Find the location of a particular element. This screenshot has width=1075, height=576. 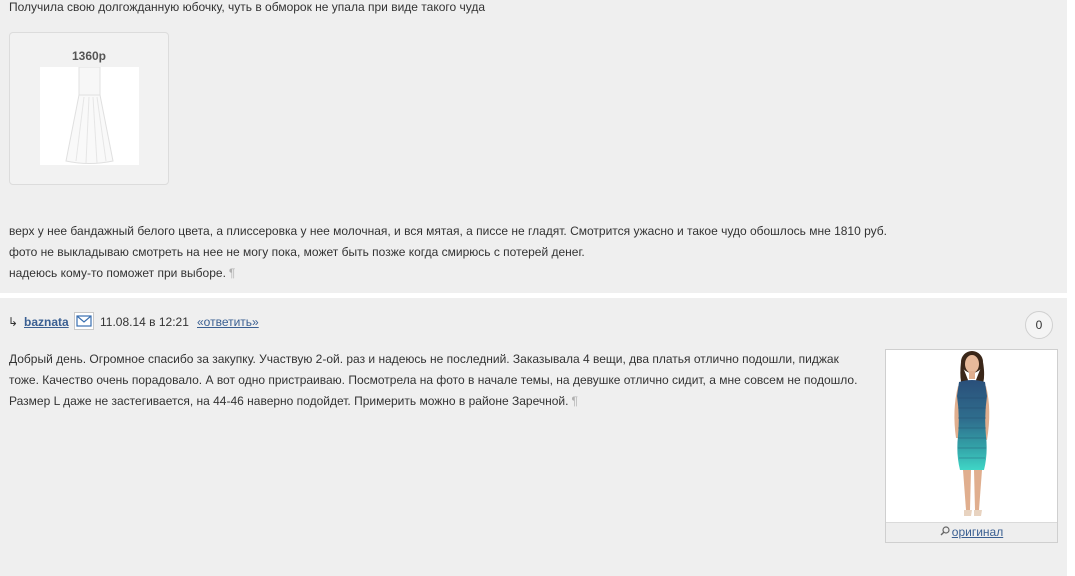

envelope-icon is located at coordinates (84, 321).